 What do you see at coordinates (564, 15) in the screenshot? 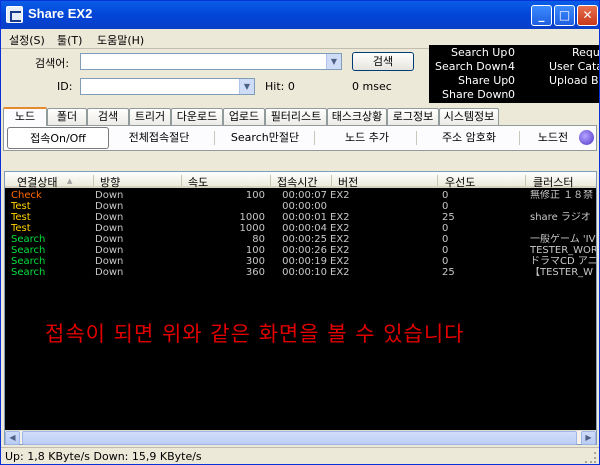
I see `maximize-button: □` at bounding box center [564, 15].